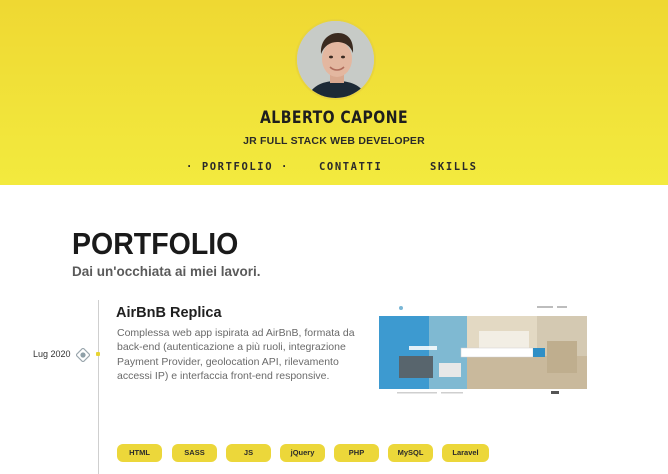 This screenshot has height=474, width=668. Describe the element at coordinates (98, 354) in the screenshot. I see `timeline-dot` at that location.